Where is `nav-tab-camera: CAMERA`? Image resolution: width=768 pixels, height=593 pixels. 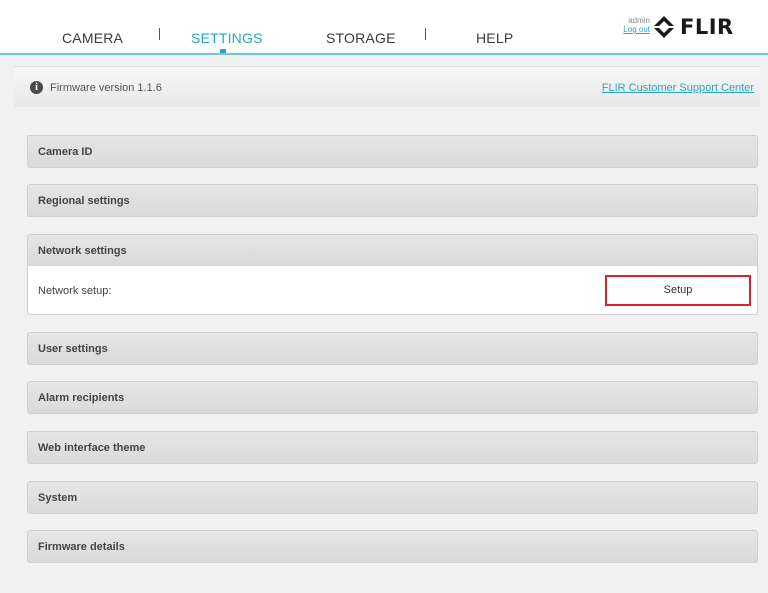
nav-tab-camera: CAMERA is located at coordinates (92, 38).